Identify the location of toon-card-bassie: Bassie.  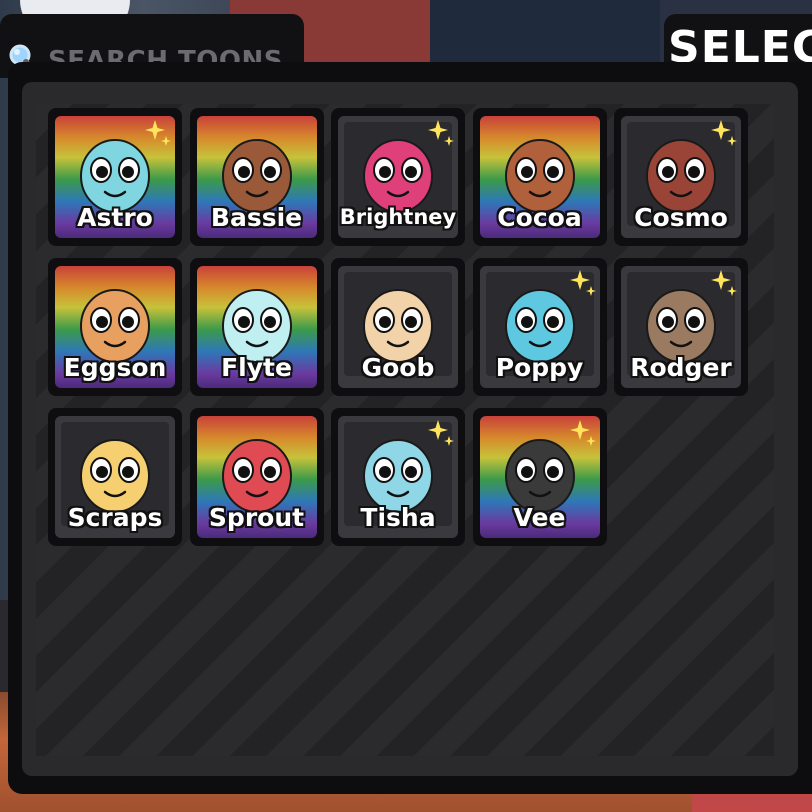
(256, 177).